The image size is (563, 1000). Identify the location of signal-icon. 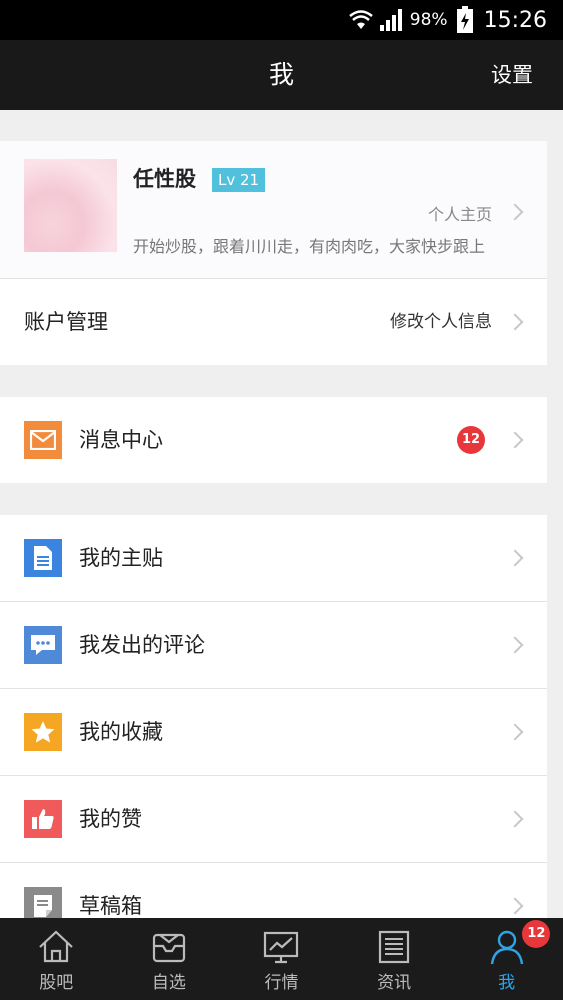
(390, 20).